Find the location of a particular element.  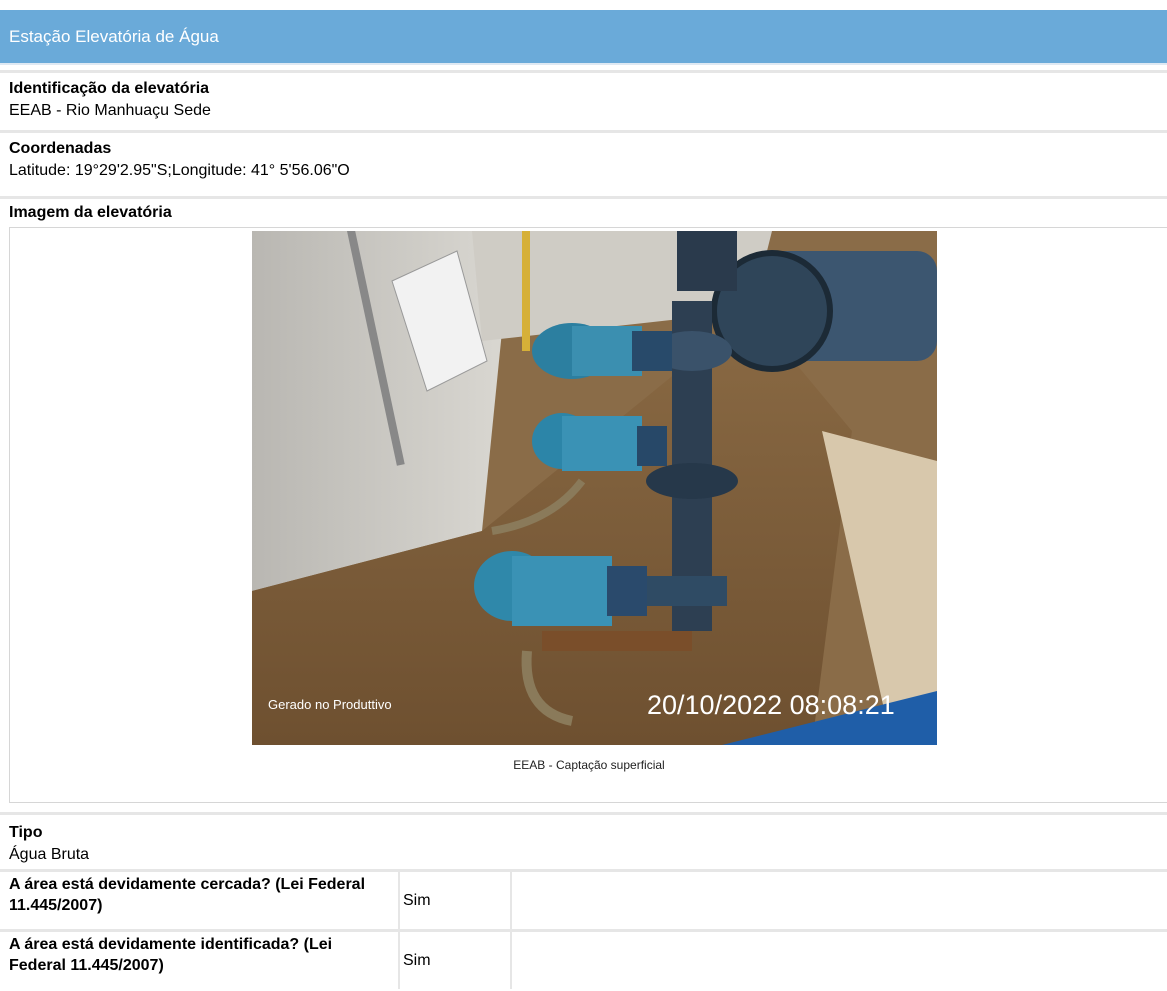

photo-watermark: Gerado no Produttivo is located at coordinates (330, 704).